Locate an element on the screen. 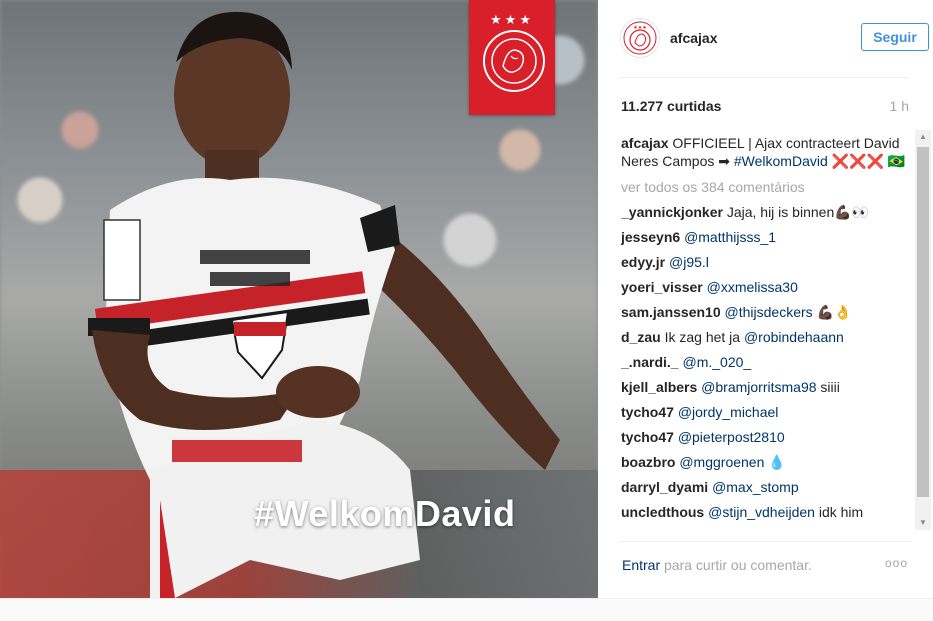 This screenshot has width=933, height=621. comment-mention: @max_stomp is located at coordinates (755, 487).